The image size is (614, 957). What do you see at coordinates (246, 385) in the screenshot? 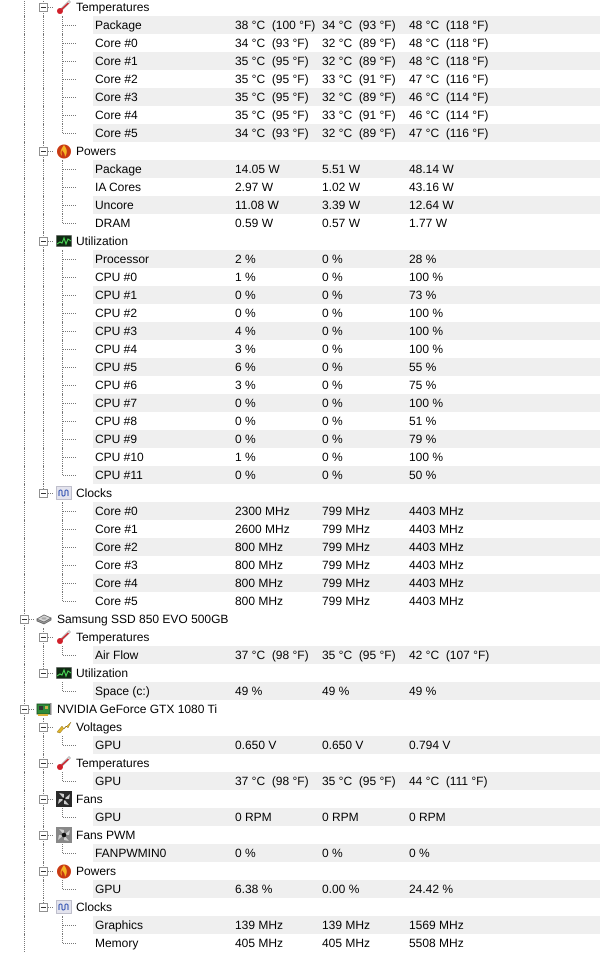
I see `sensor-value: 3 %` at bounding box center [246, 385].